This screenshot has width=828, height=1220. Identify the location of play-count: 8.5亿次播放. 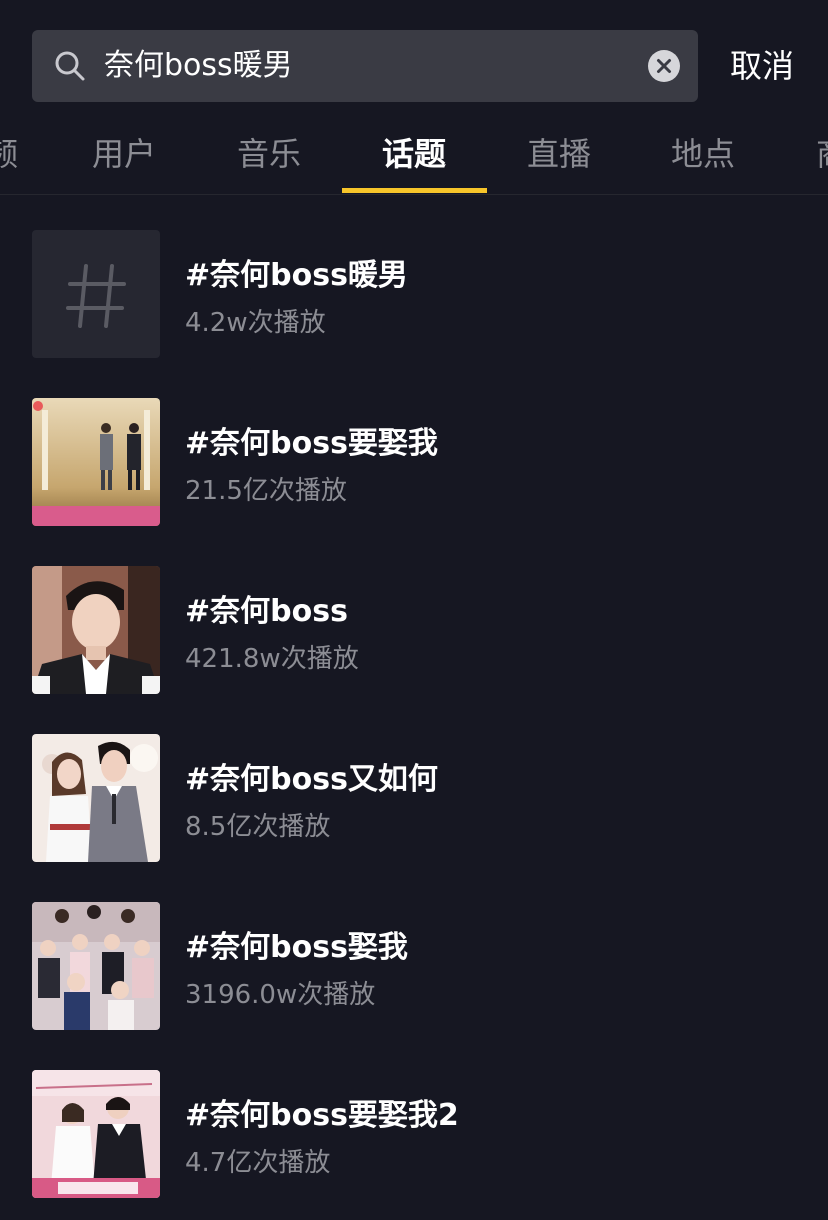
(258, 827).